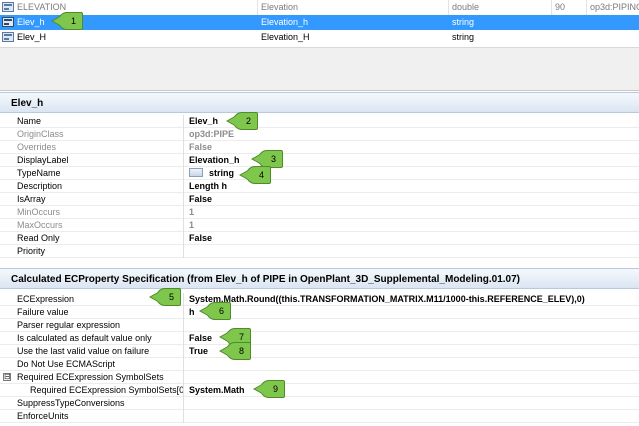 The image size is (639, 426). I want to click on grid-cell-name: Elev_H, so click(32, 37).